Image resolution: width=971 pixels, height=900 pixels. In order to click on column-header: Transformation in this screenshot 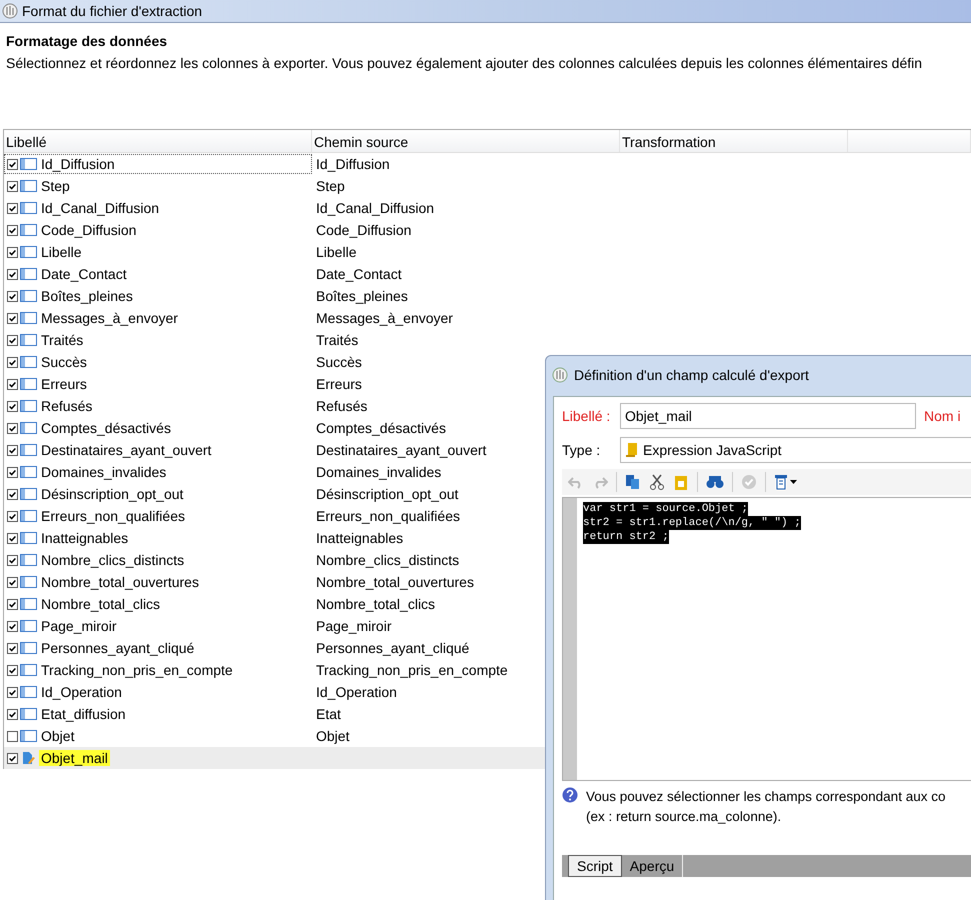, I will do `click(734, 141)`.